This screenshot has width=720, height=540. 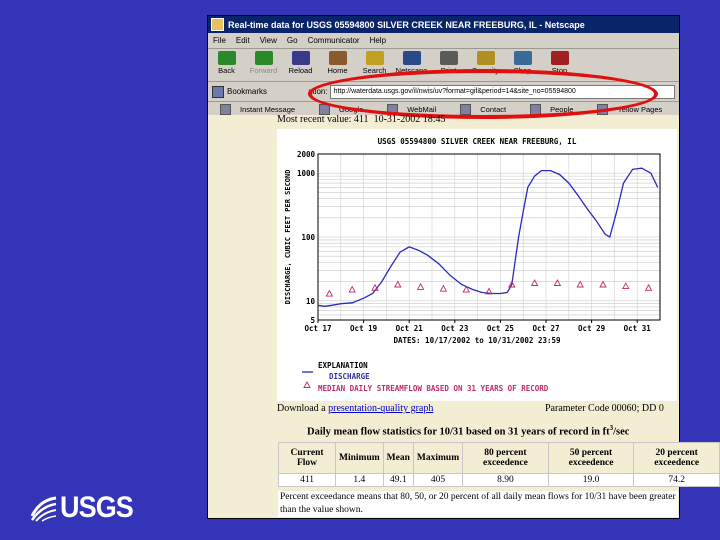 I want to click on netscape-button: Netscape, so click(x=411, y=62).